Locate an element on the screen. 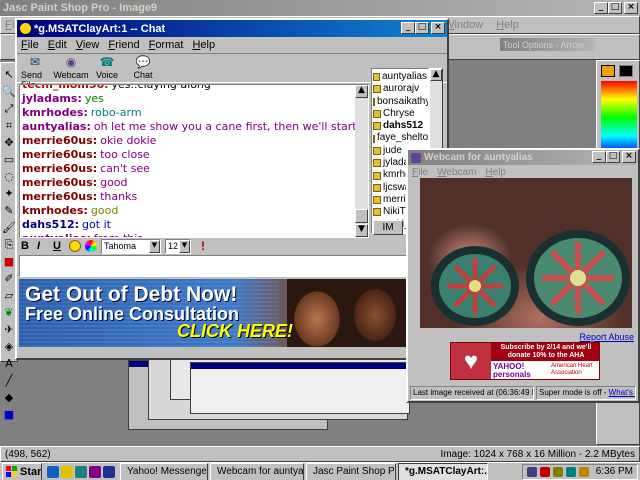 Image resolution: width=640 pixels, height=480 pixels. channels-icon is located at coordinates (95, 471).